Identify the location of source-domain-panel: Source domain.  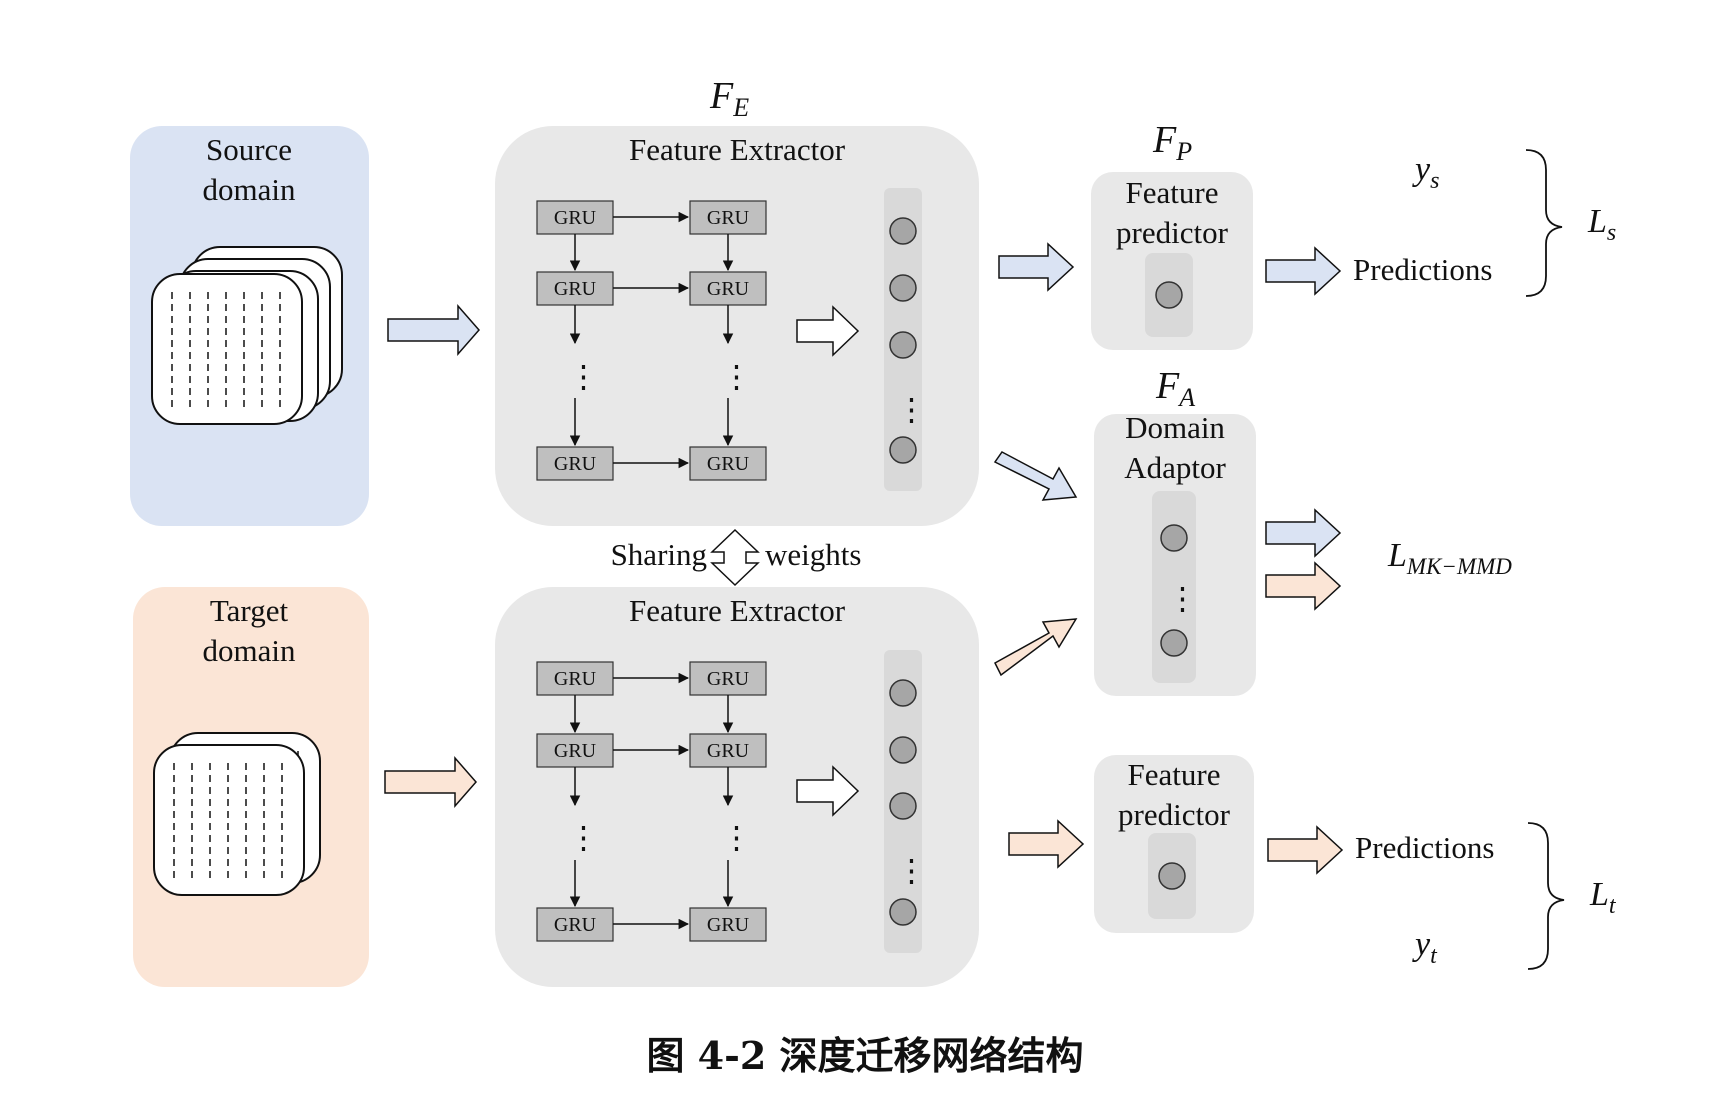
(249, 326).